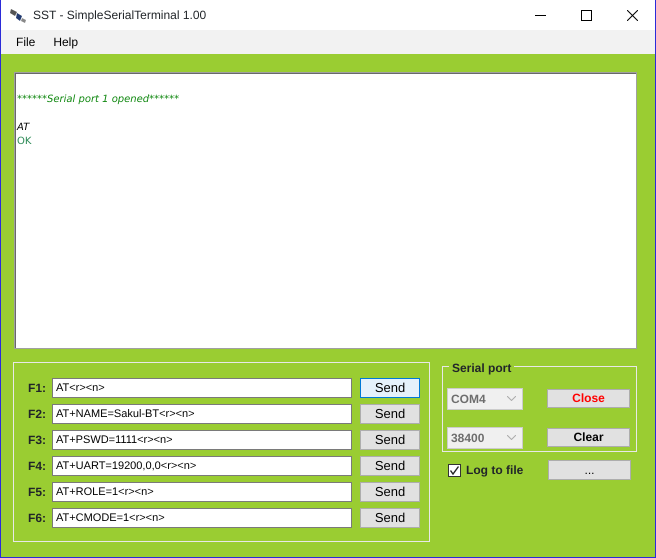  What do you see at coordinates (37, 518) in the screenshot?
I see `macro-label: F6:` at bounding box center [37, 518].